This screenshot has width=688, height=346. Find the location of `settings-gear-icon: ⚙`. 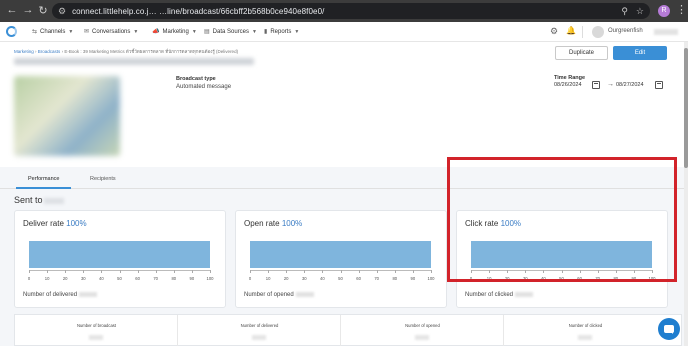

settings-gear-icon: ⚙ is located at coordinates (554, 31).